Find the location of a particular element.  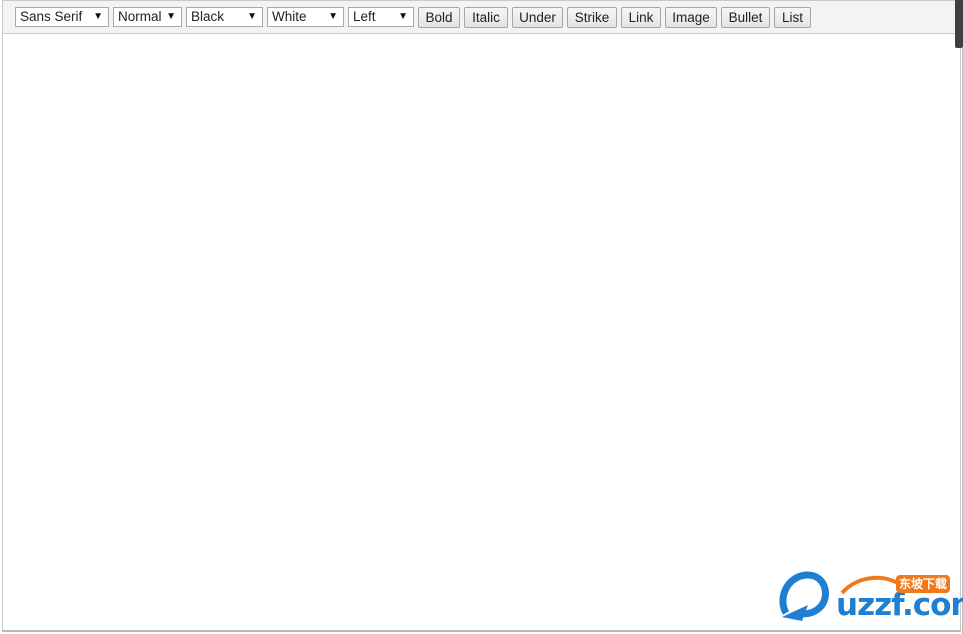

image-button: Image is located at coordinates (691, 17).